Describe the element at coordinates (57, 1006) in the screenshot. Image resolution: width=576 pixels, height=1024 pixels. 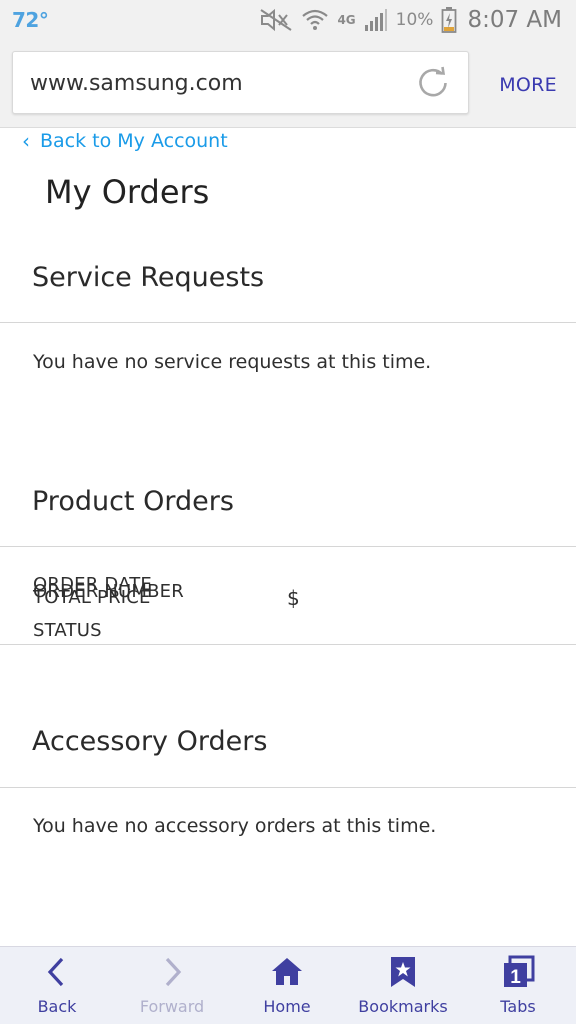
I see `nav-back-label: Back` at that location.